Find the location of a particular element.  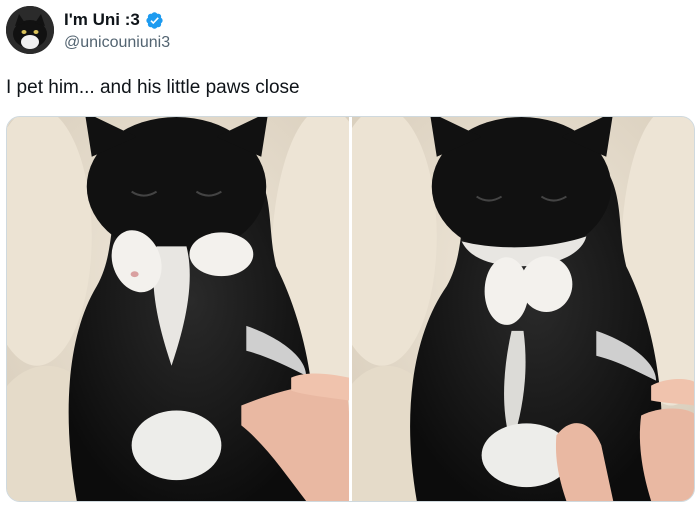

name-row: I'm Uni :3 is located at coordinates (114, 20).